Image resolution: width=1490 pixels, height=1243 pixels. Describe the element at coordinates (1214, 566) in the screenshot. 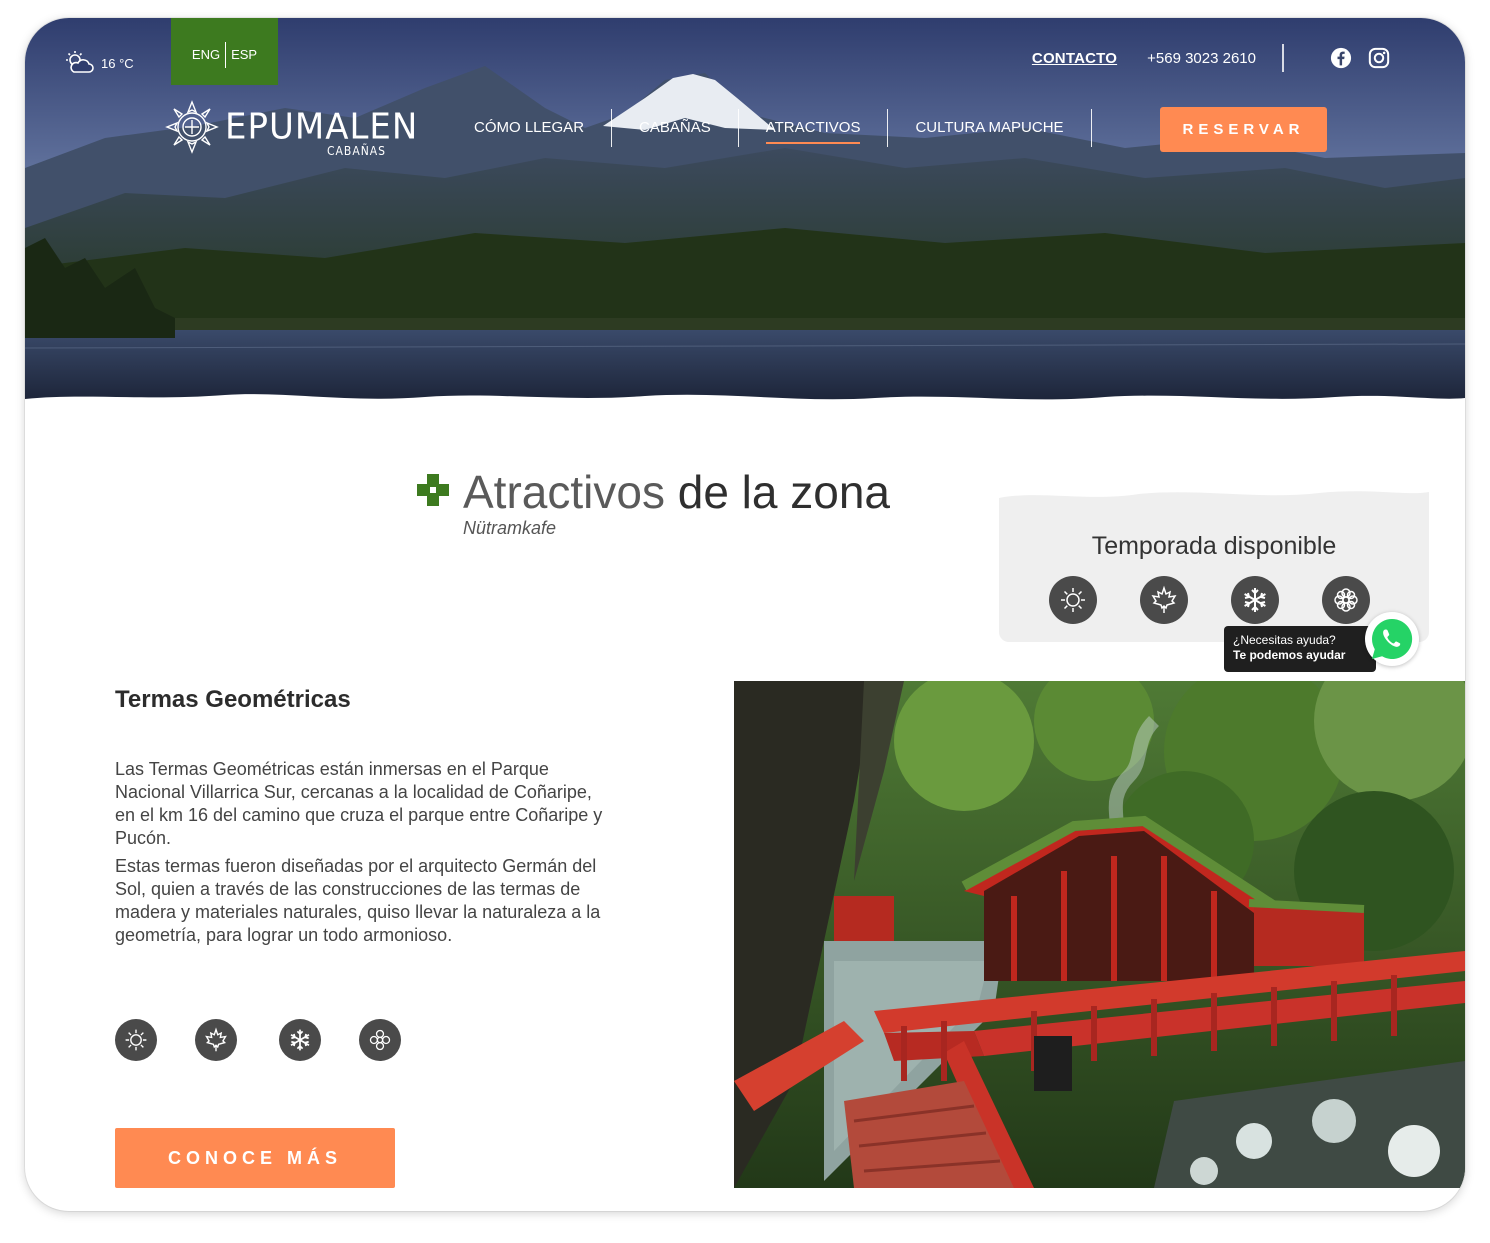

I see `season-availability-panel: Temporada disponible` at that location.